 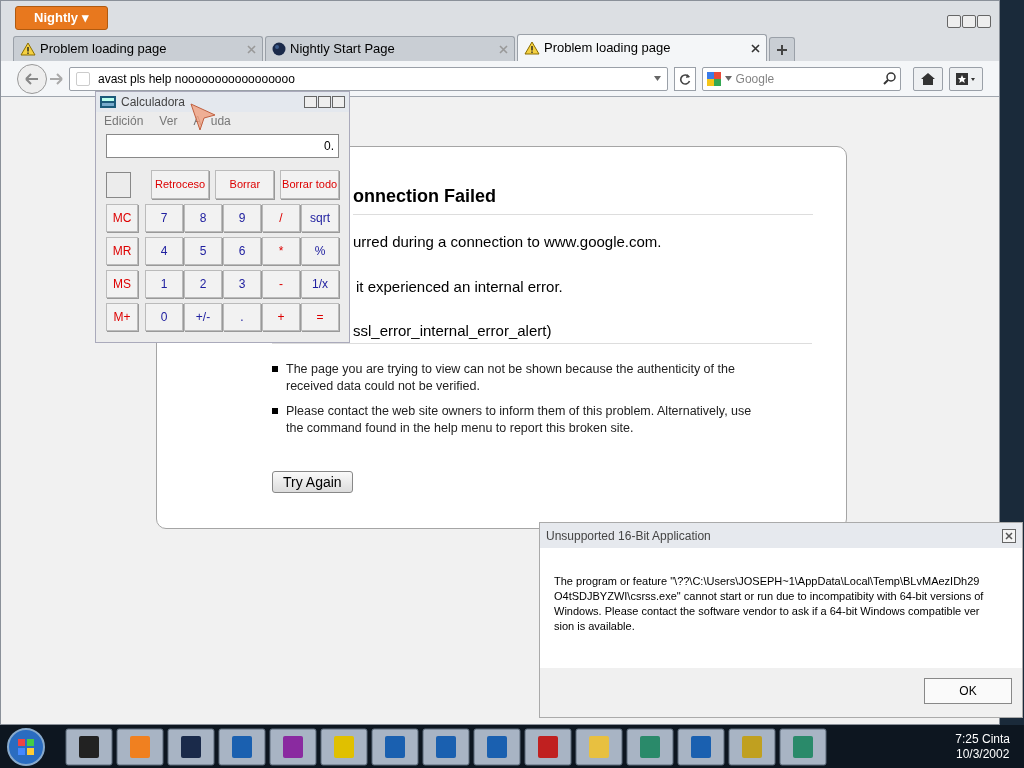 What do you see at coordinates (320, 218) in the screenshot?
I see `calculator-key: sqrt` at bounding box center [320, 218].